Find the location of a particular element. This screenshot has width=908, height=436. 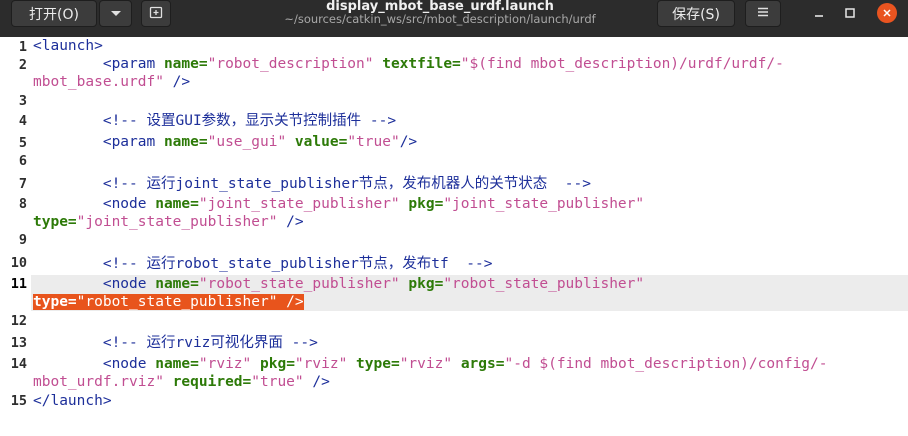

save-button: 保存(S) is located at coordinates (696, 13).